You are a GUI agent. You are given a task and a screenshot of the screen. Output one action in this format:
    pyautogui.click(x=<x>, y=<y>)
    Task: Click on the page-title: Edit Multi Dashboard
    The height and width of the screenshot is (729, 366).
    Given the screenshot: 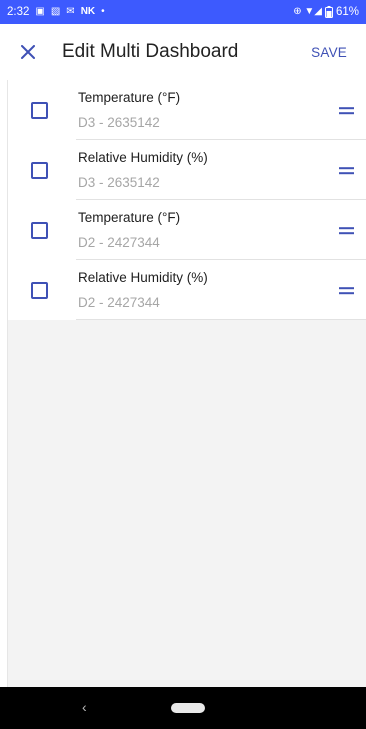 What is the action you would take?
    pyautogui.click(x=150, y=51)
    